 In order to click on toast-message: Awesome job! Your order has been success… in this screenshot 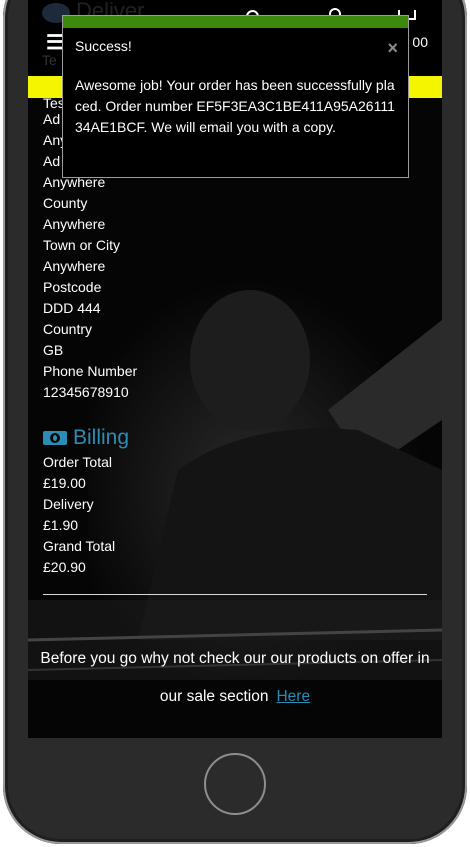, I will do `click(235, 106)`.